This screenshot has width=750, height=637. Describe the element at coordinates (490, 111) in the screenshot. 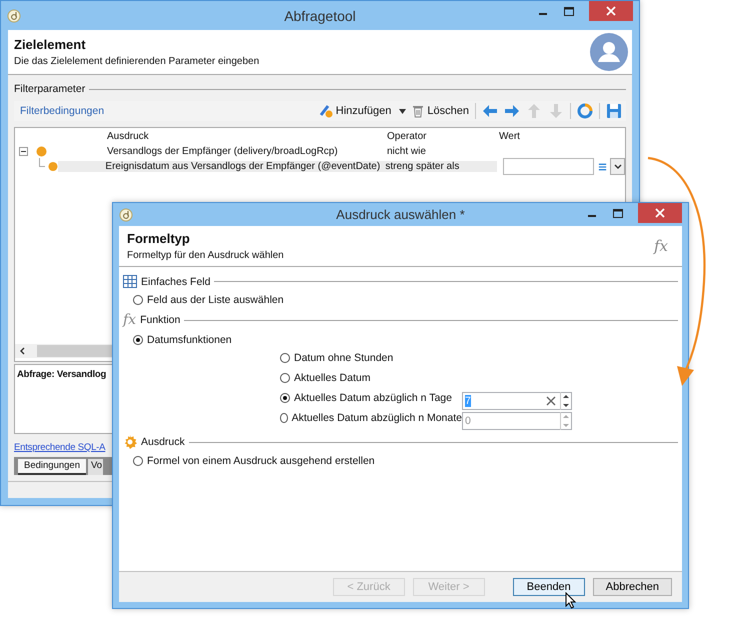

I see `left-arrow-icon` at that location.